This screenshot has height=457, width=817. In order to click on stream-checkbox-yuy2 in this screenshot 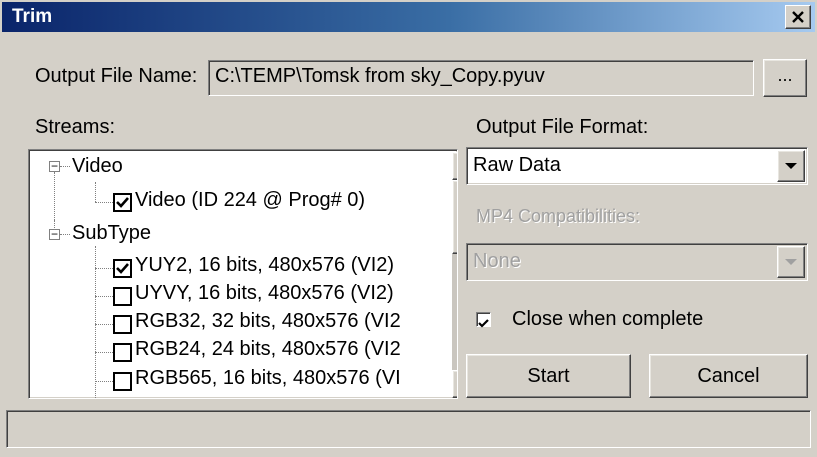, I will do `click(122, 268)`.